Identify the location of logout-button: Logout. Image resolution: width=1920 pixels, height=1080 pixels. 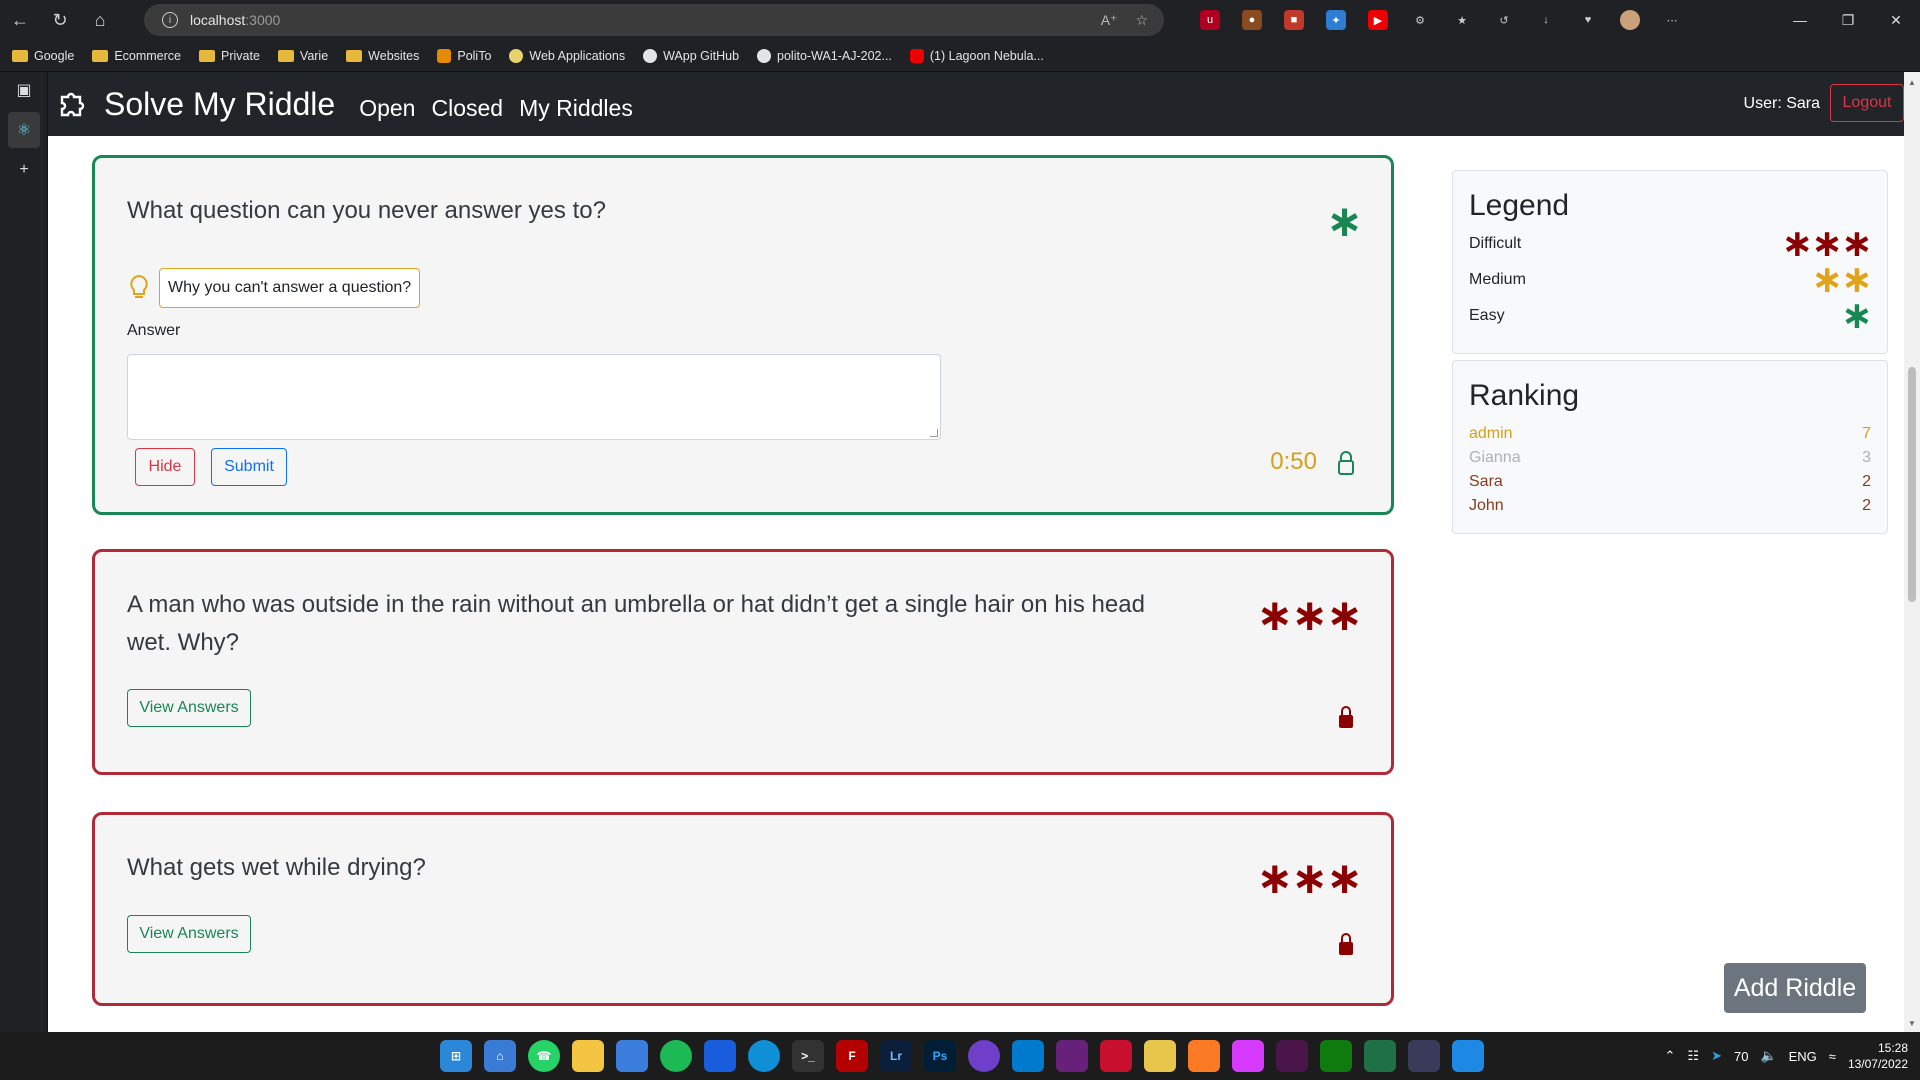
(1867, 103).